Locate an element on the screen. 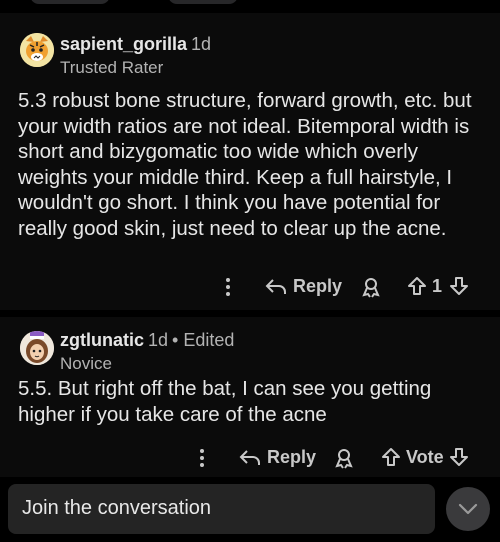 Image resolution: width=500 pixels, height=542 pixels. comment-actions: Reply Vote is located at coordinates (250, 457).